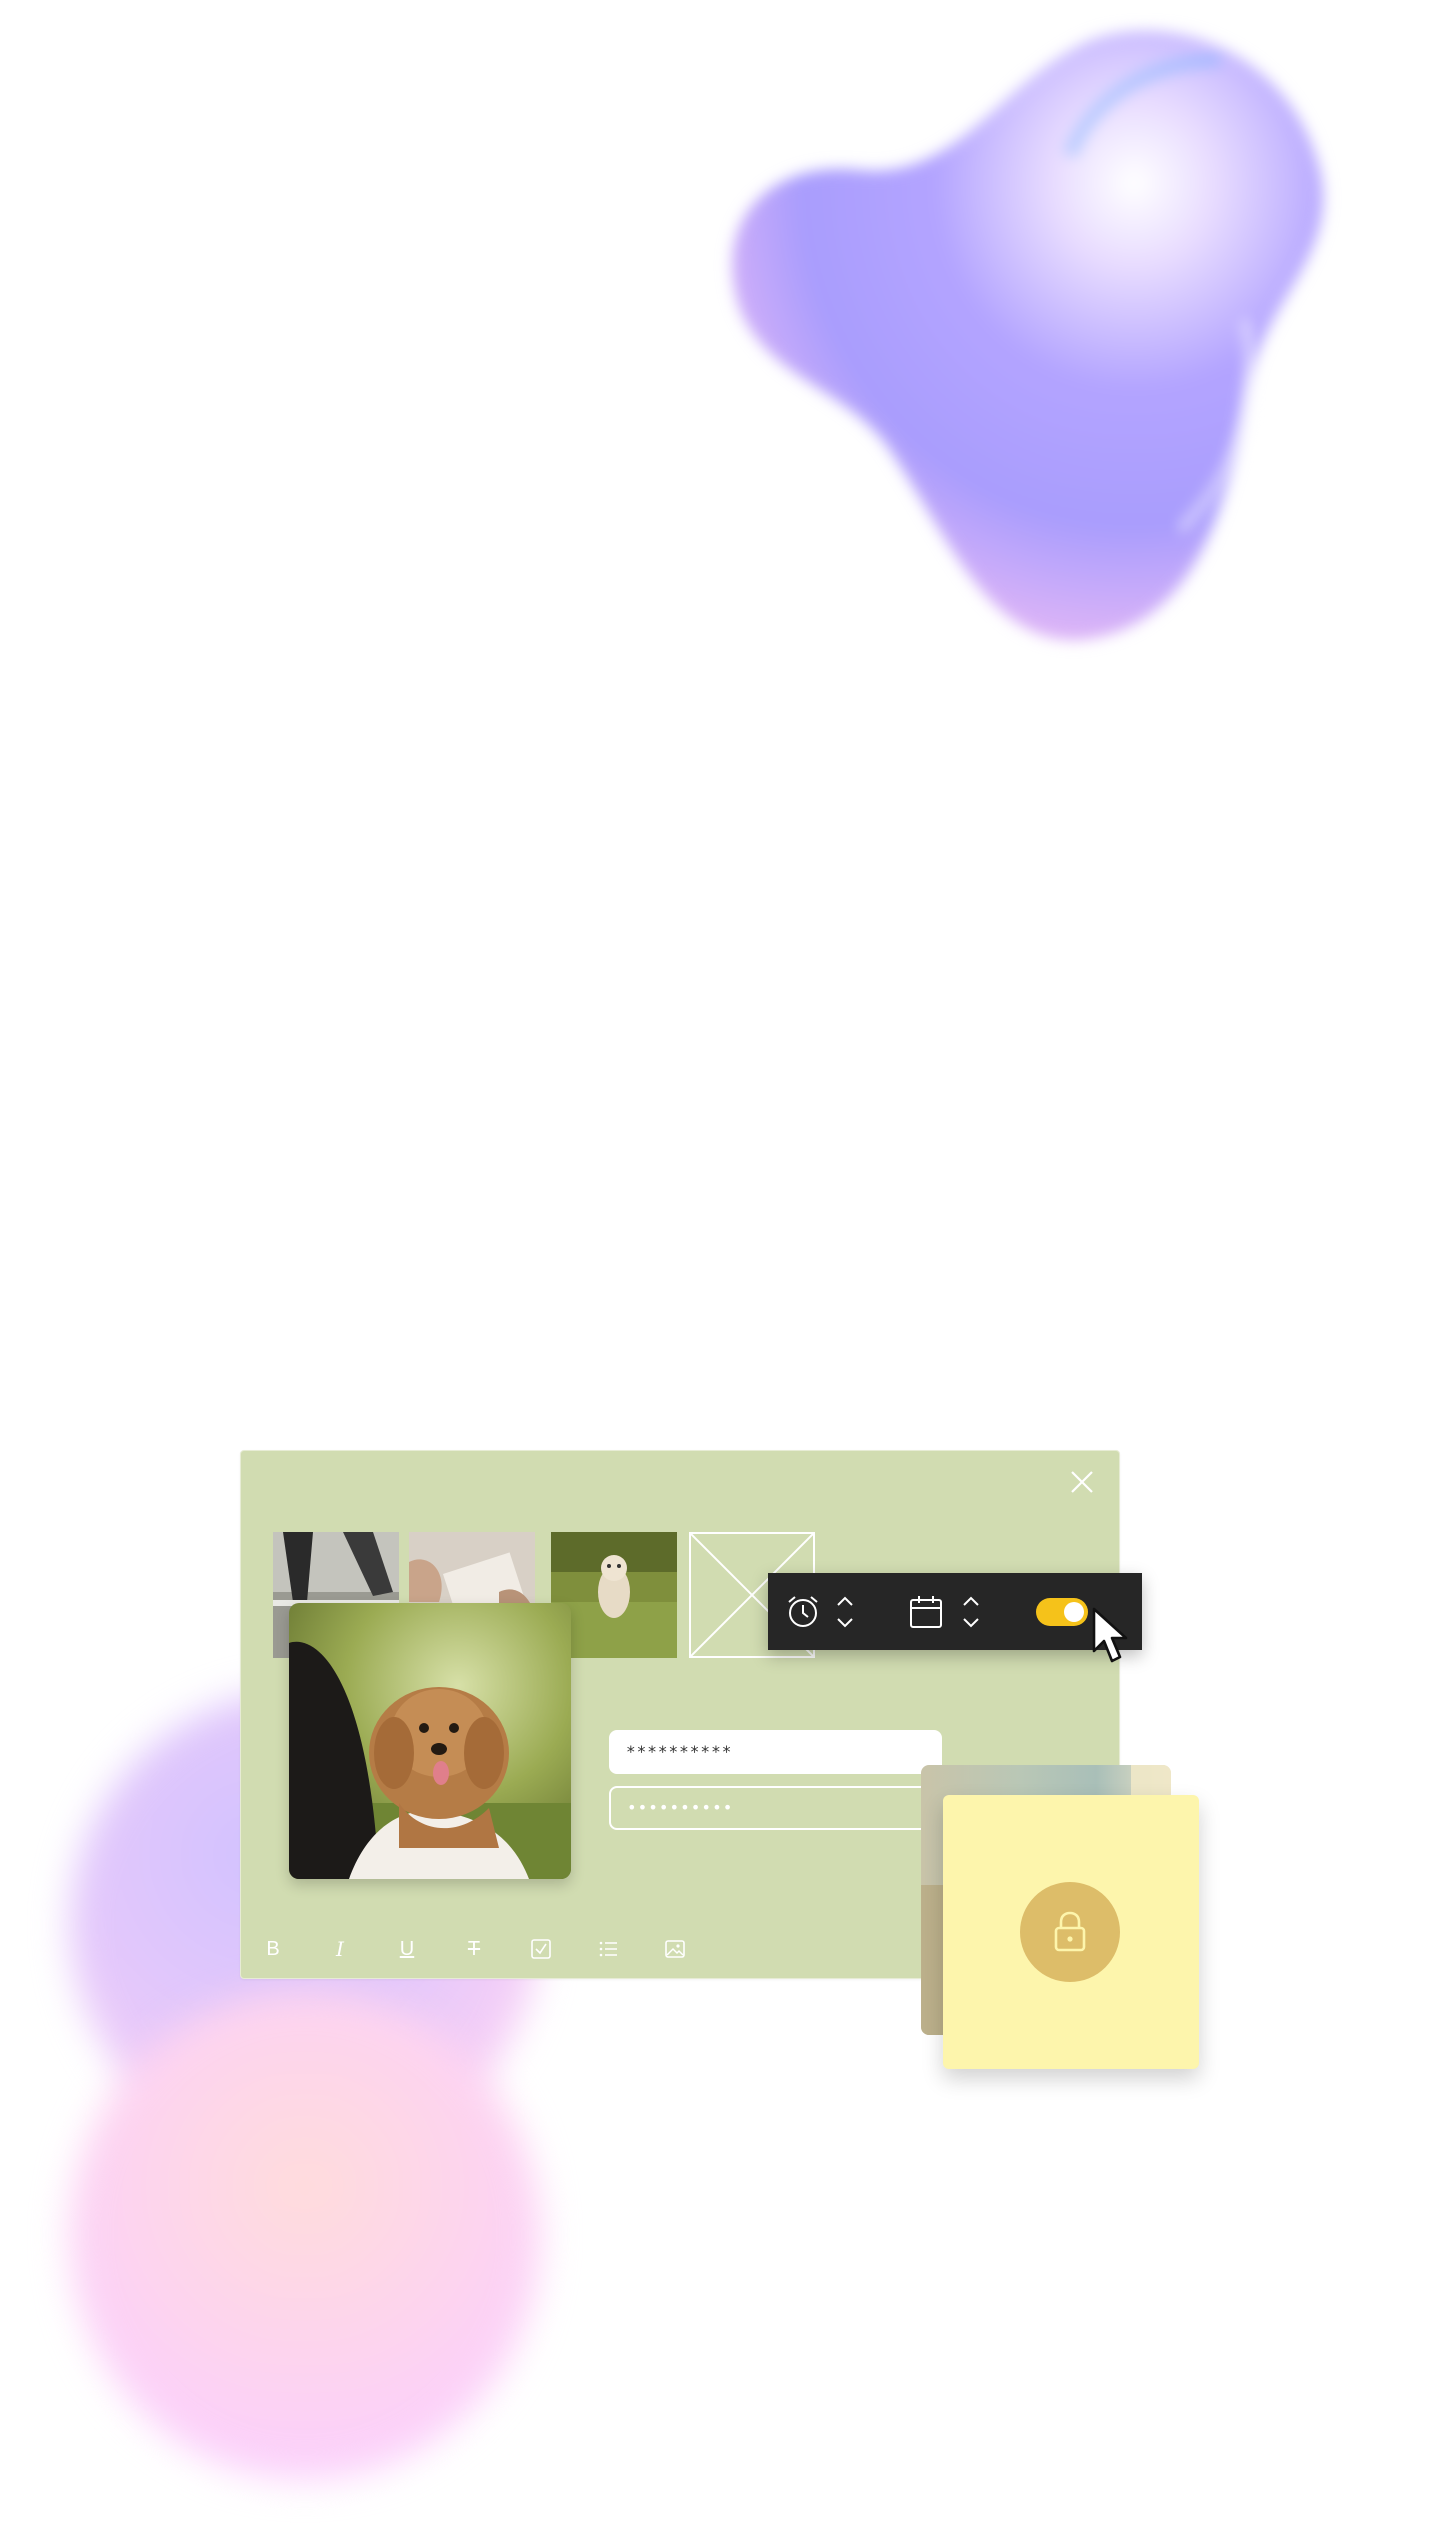 This screenshot has height=2538, width=1434. I want to click on formatting-toolbar: B I U T, so click(495, 1949).